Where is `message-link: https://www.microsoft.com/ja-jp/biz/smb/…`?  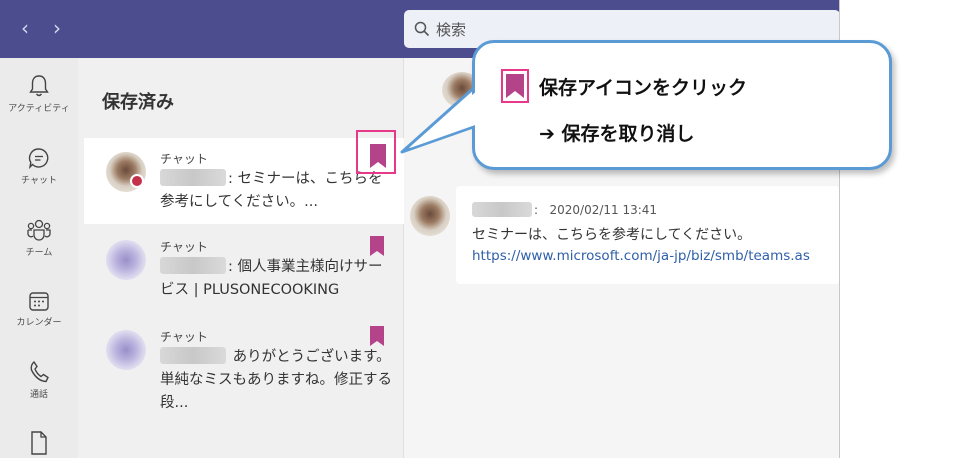
message-link: https://www.microsoft.com/ja-jp/biz/smb/… is located at coordinates (641, 256).